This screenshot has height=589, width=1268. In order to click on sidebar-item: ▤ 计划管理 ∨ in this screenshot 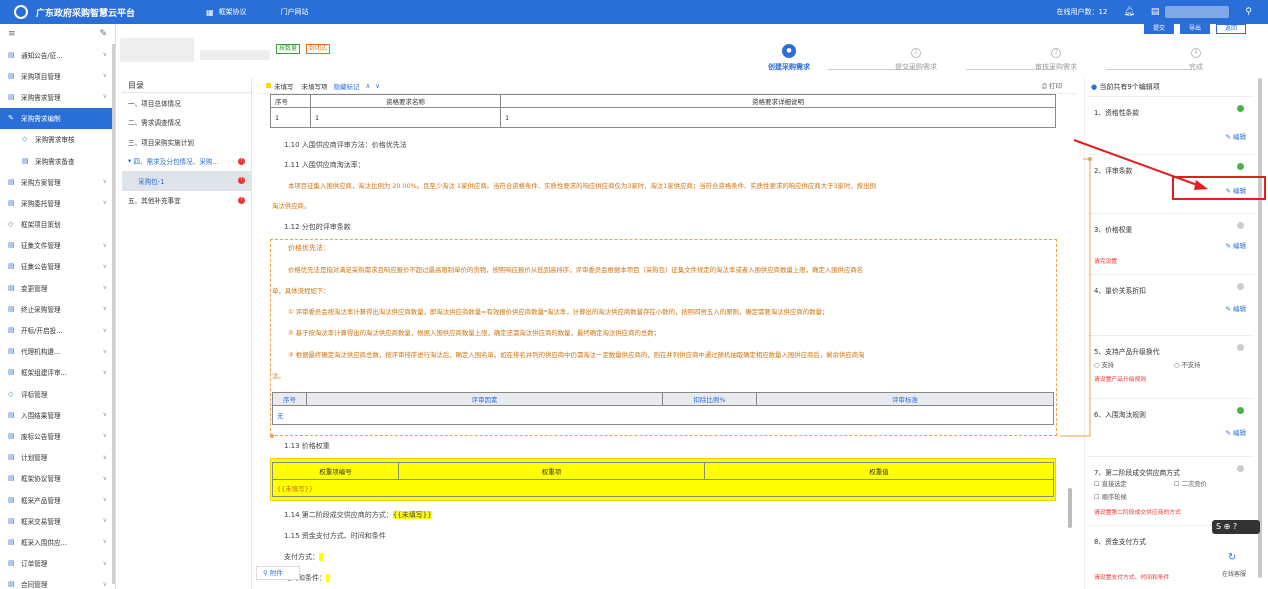, I will do `click(57, 457)`.